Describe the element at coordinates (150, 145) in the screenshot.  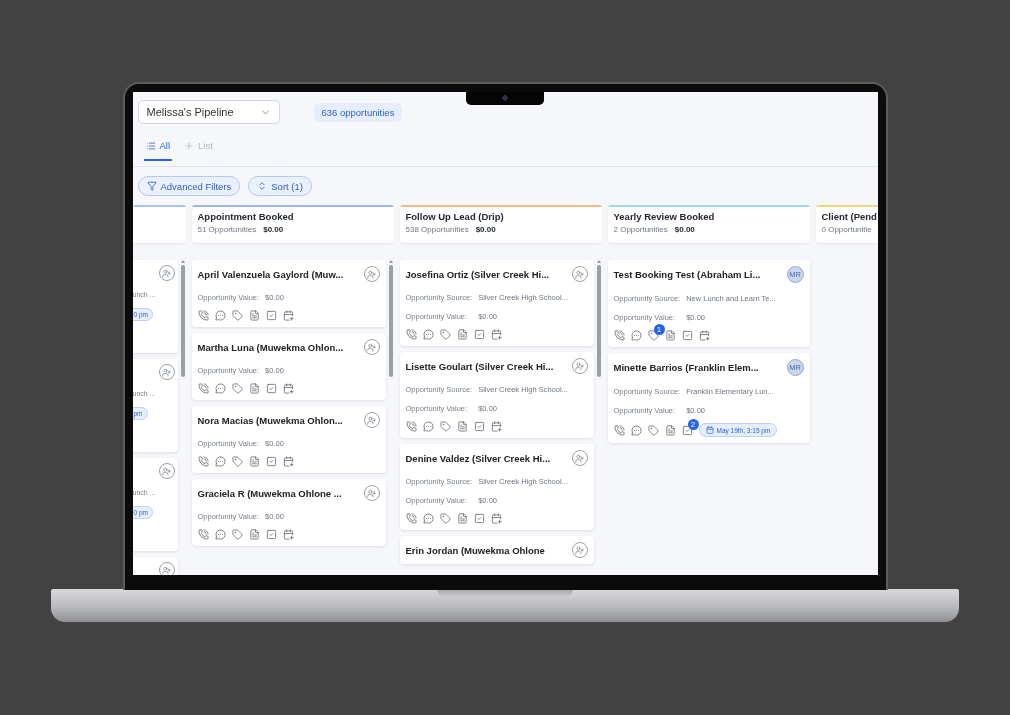
I see `list-icon` at that location.